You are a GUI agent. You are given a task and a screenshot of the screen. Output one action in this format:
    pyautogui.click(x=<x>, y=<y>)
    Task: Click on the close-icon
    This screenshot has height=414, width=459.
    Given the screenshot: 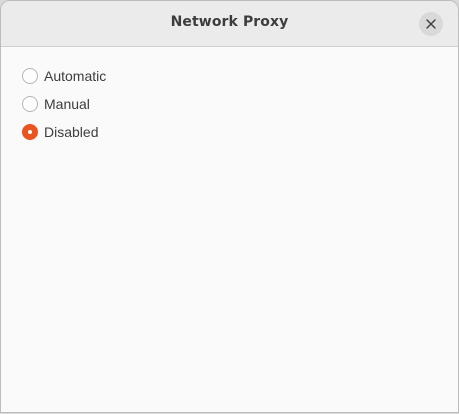 What is the action you would take?
    pyautogui.click(x=431, y=24)
    